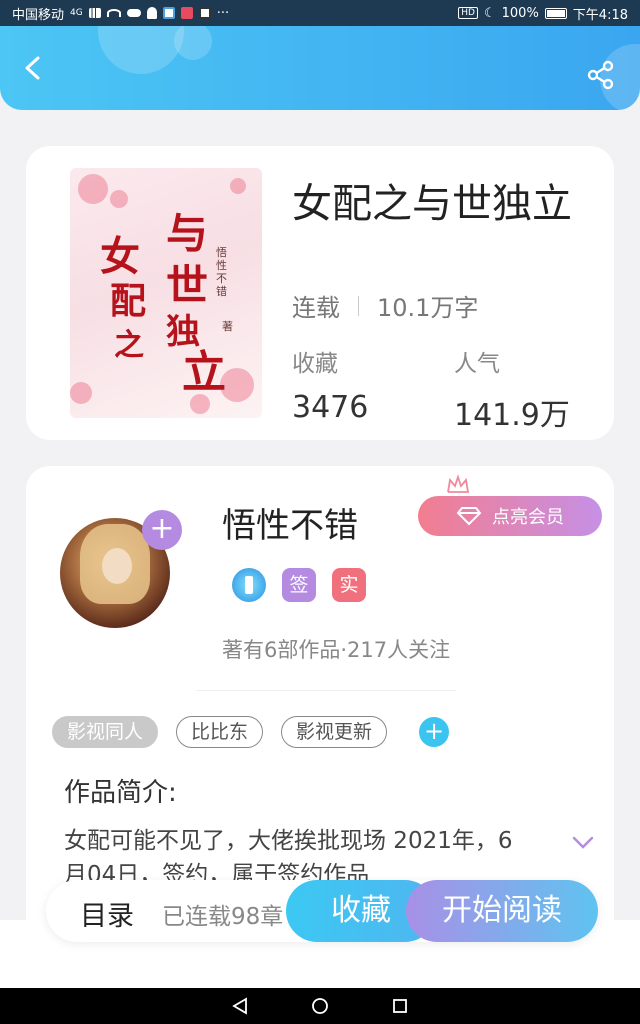 This screenshot has height=1024, width=640. Describe the element at coordinates (432, 204) in the screenshot. I see `book-title: 女配之与世独立` at that location.